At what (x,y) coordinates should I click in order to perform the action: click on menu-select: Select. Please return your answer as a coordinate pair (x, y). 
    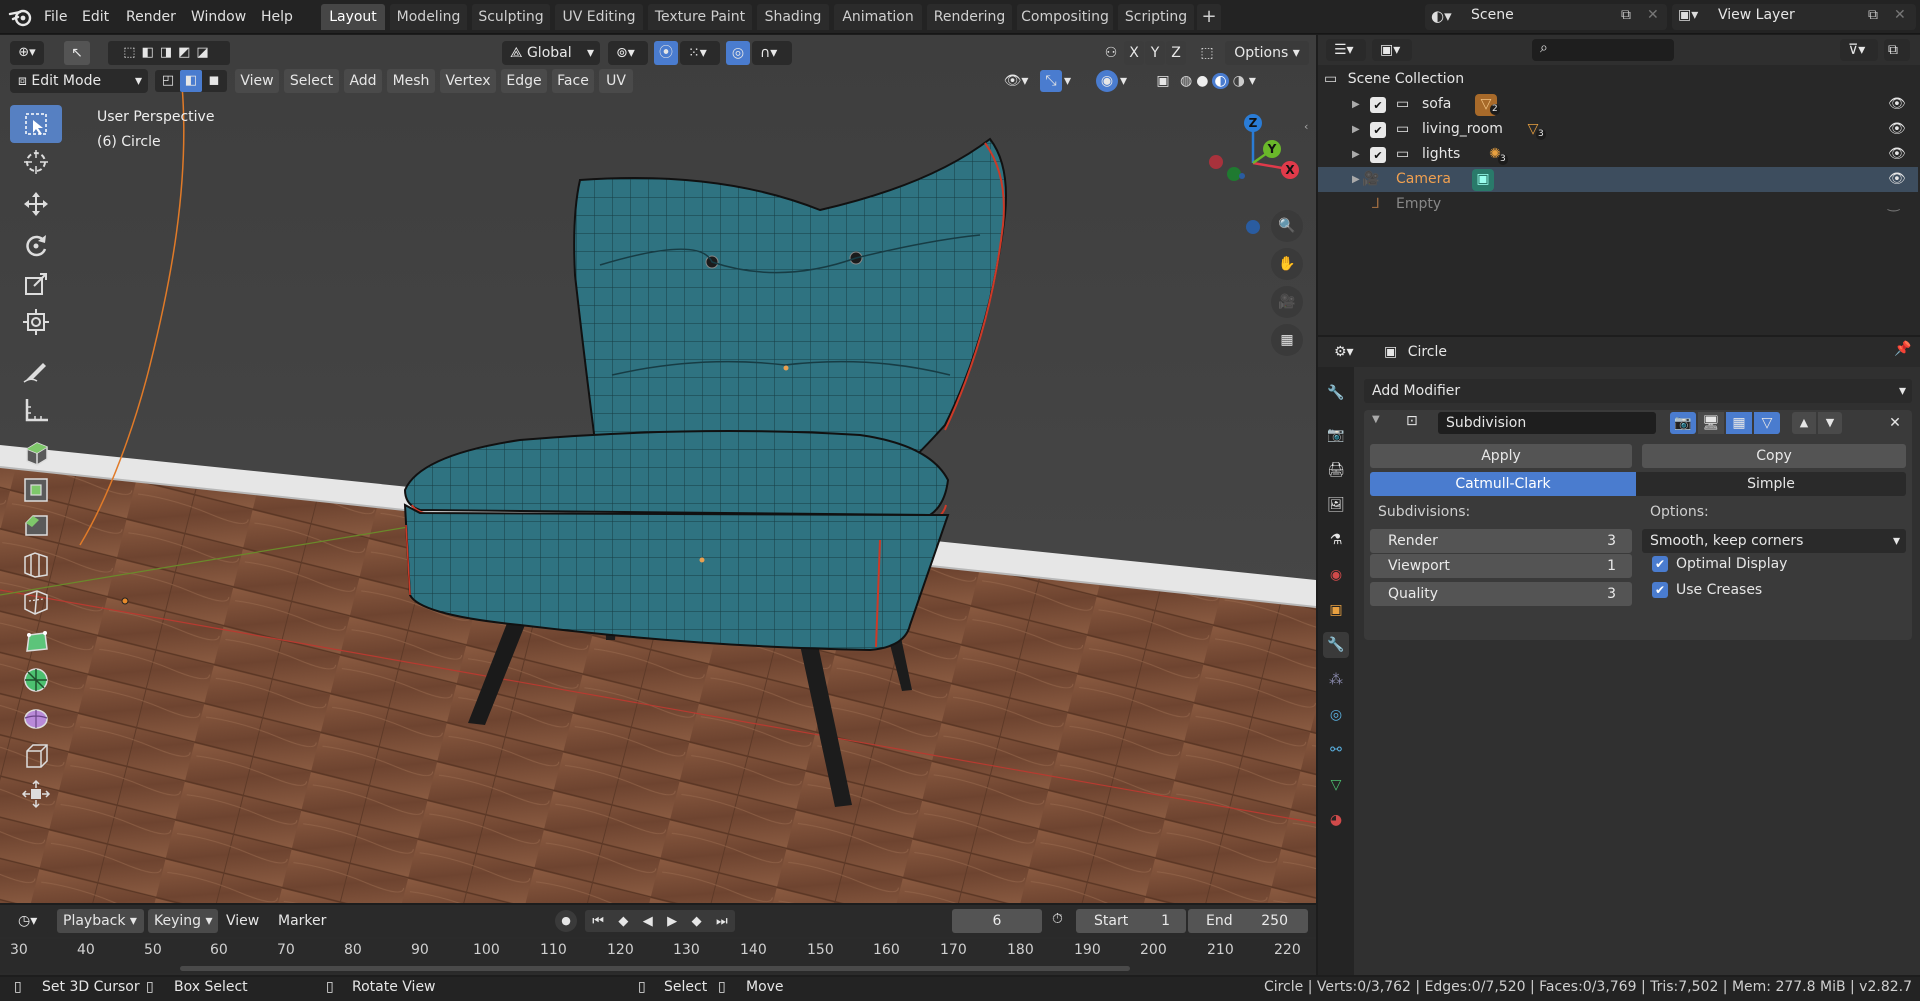
    Looking at the image, I should click on (311, 81).